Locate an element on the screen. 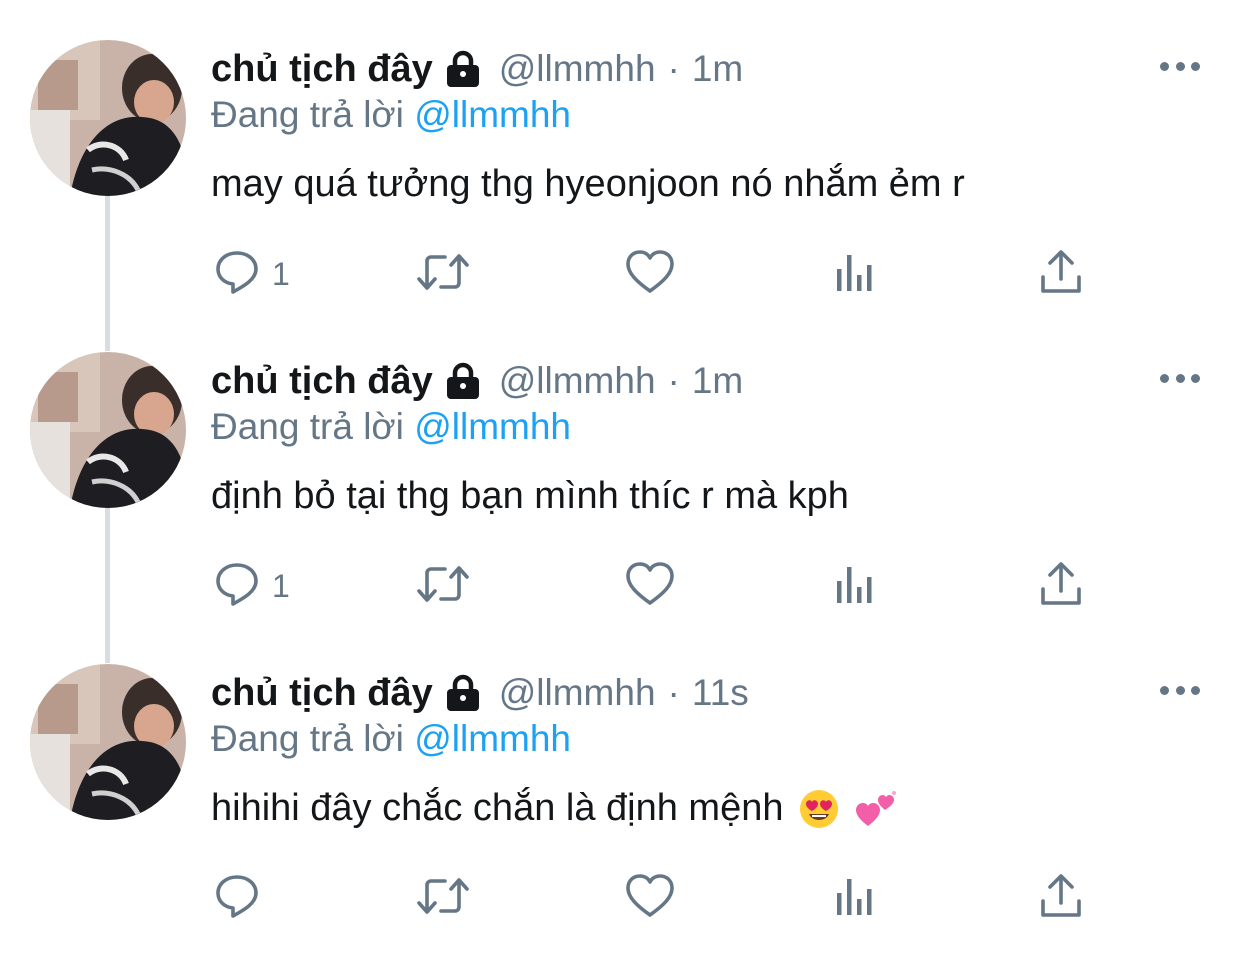 The height and width of the screenshot is (960, 1242). reply-button is located at coordinates (237, 898).